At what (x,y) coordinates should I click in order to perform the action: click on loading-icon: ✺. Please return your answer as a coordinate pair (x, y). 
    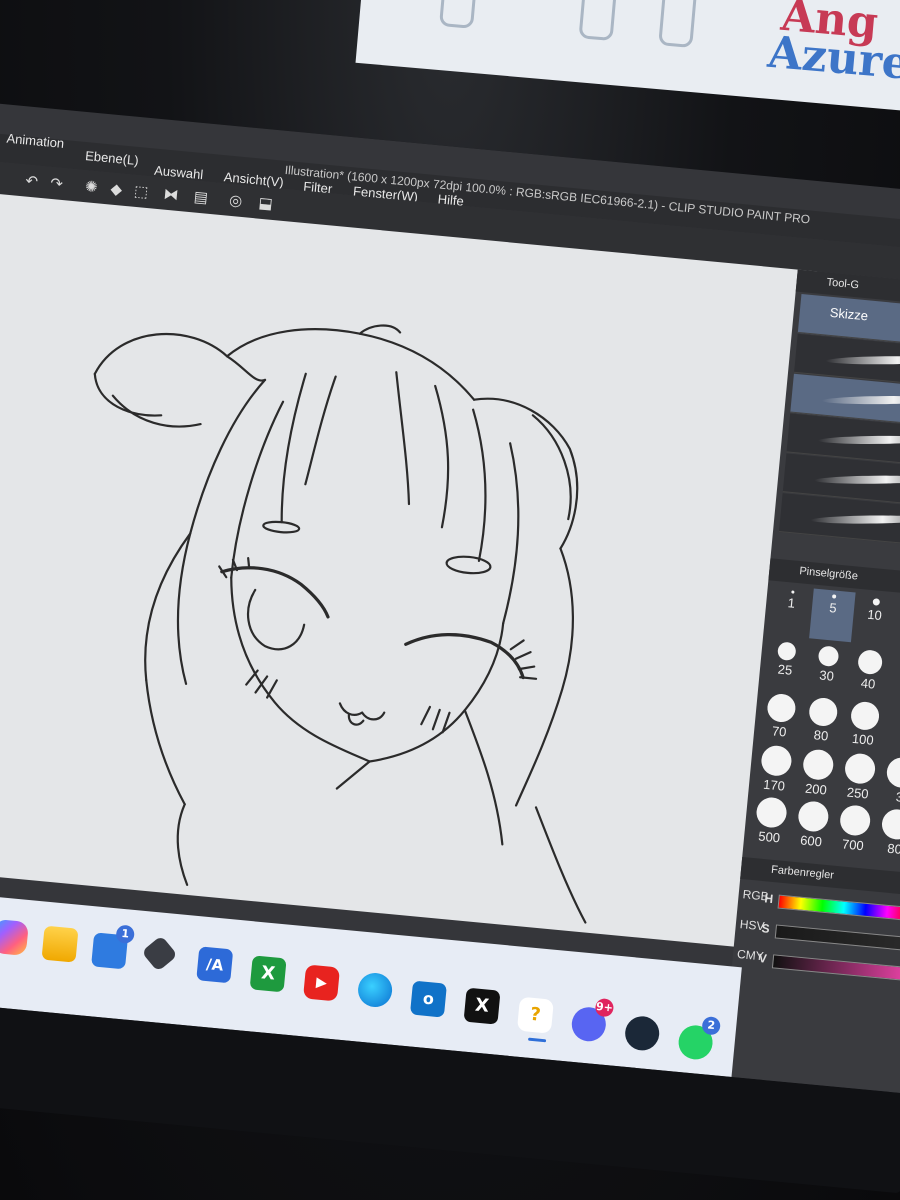
    Looking at the image, I should click on (92, 187).